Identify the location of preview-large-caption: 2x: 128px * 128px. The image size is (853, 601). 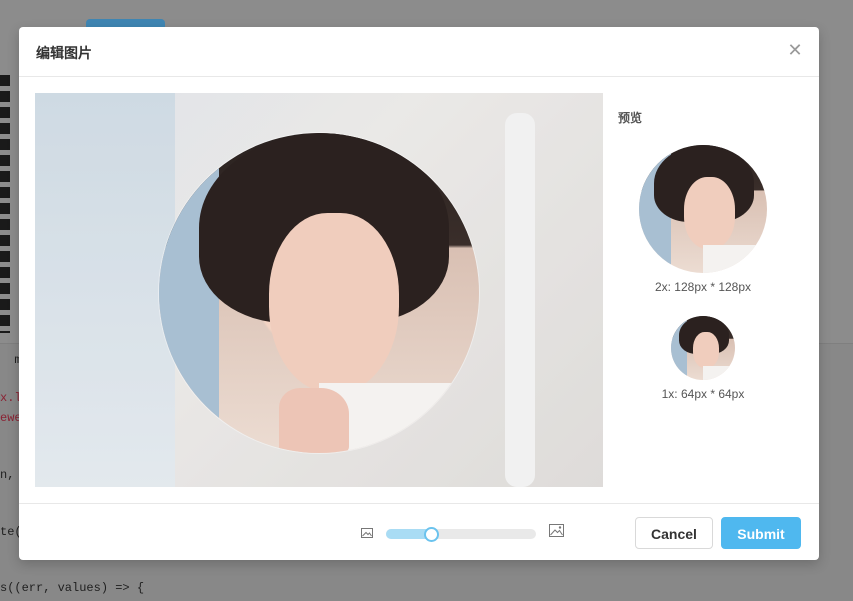
(703, 287).